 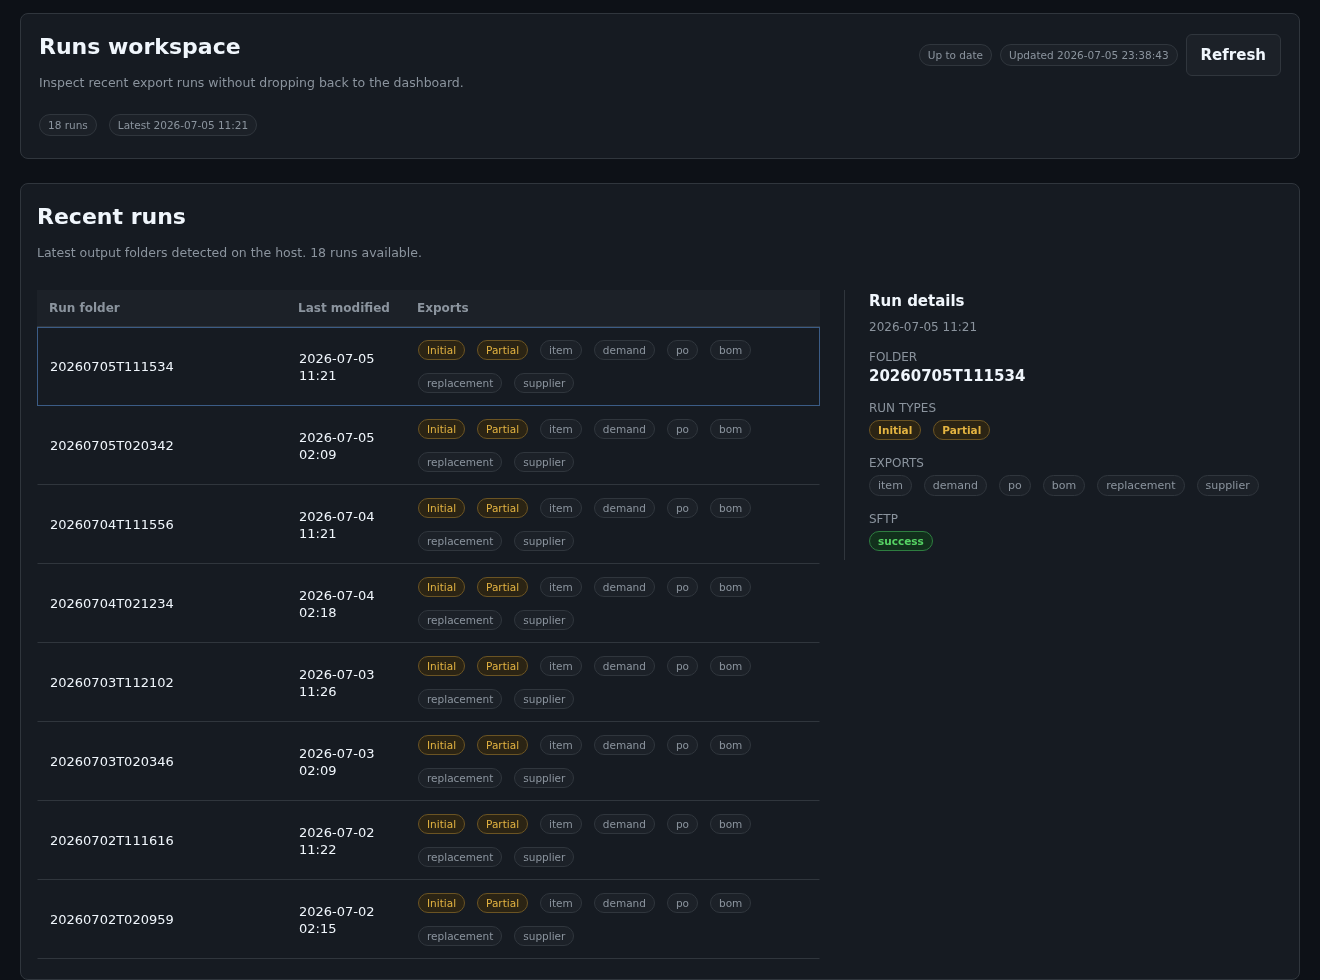 What do you see at coordinates (428, 445) in the screenshot?
I see `table-row: 20260705T020342 2026-07-05 02:09 Initial Partial item demand po bom replacement supplier` at bounding box center [428, 445].